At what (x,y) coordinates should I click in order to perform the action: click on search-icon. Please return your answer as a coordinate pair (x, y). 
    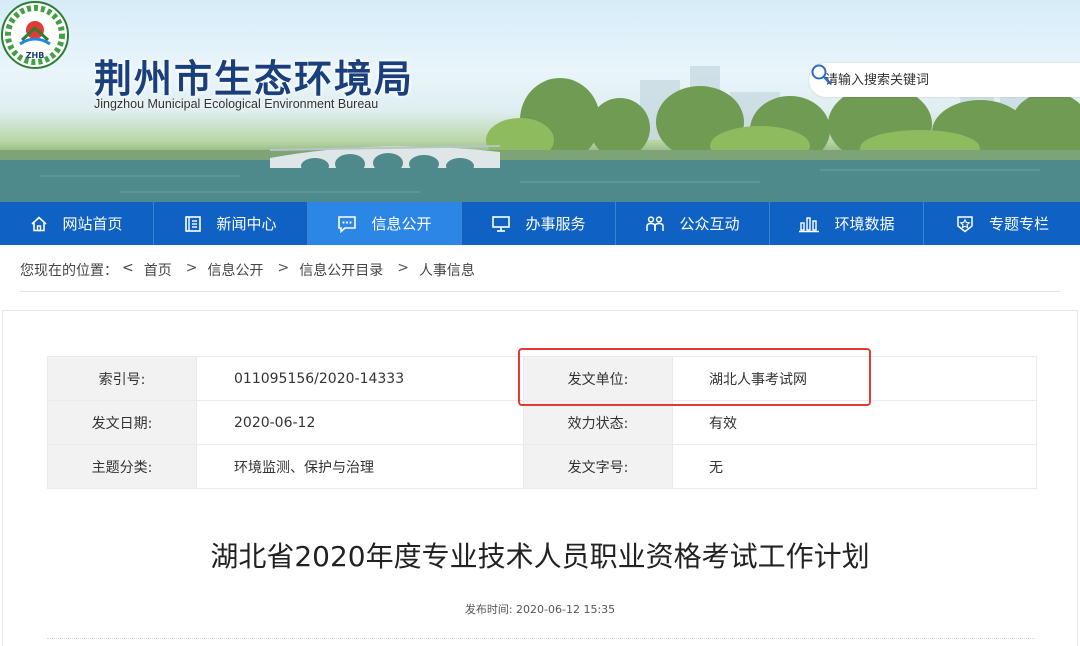
    Looking at the image, I should click on (821, 74).